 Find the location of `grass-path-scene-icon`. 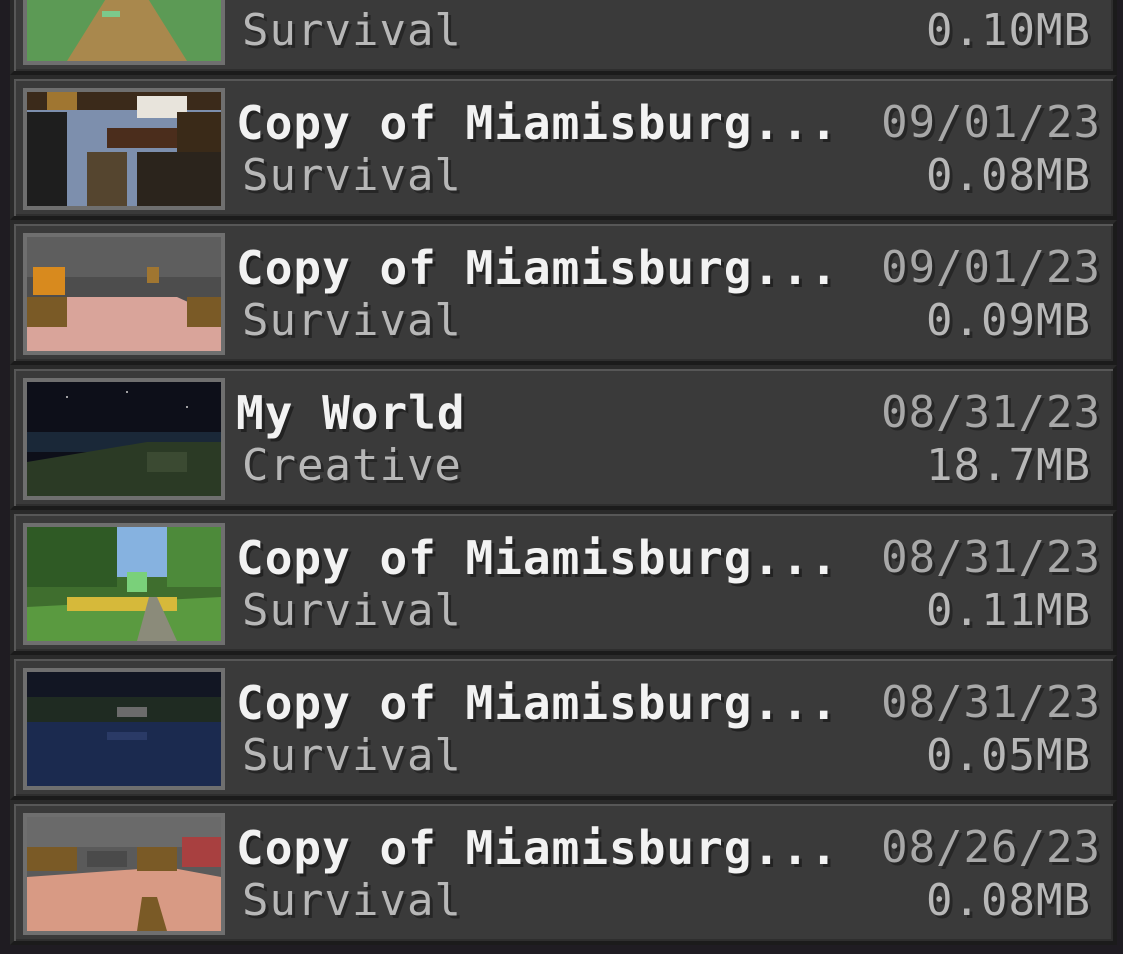

grass-path-scene-icon is located at coordinates (124, 30).